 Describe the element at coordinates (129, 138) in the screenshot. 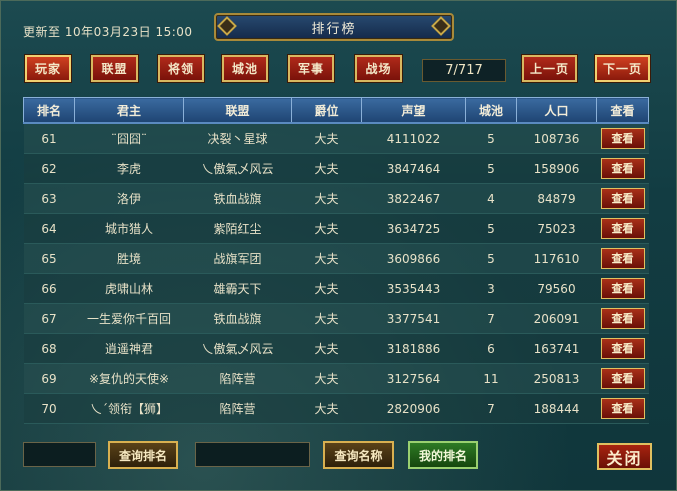

I see `lord-cell: ¨囧囧¨` at that location.